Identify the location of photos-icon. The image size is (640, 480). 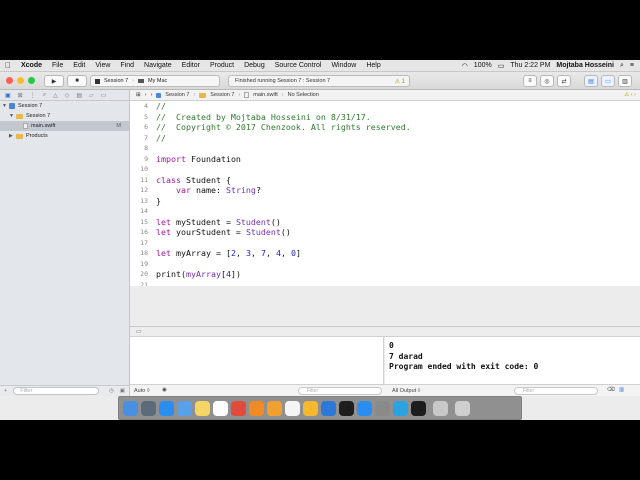
(292, 408).